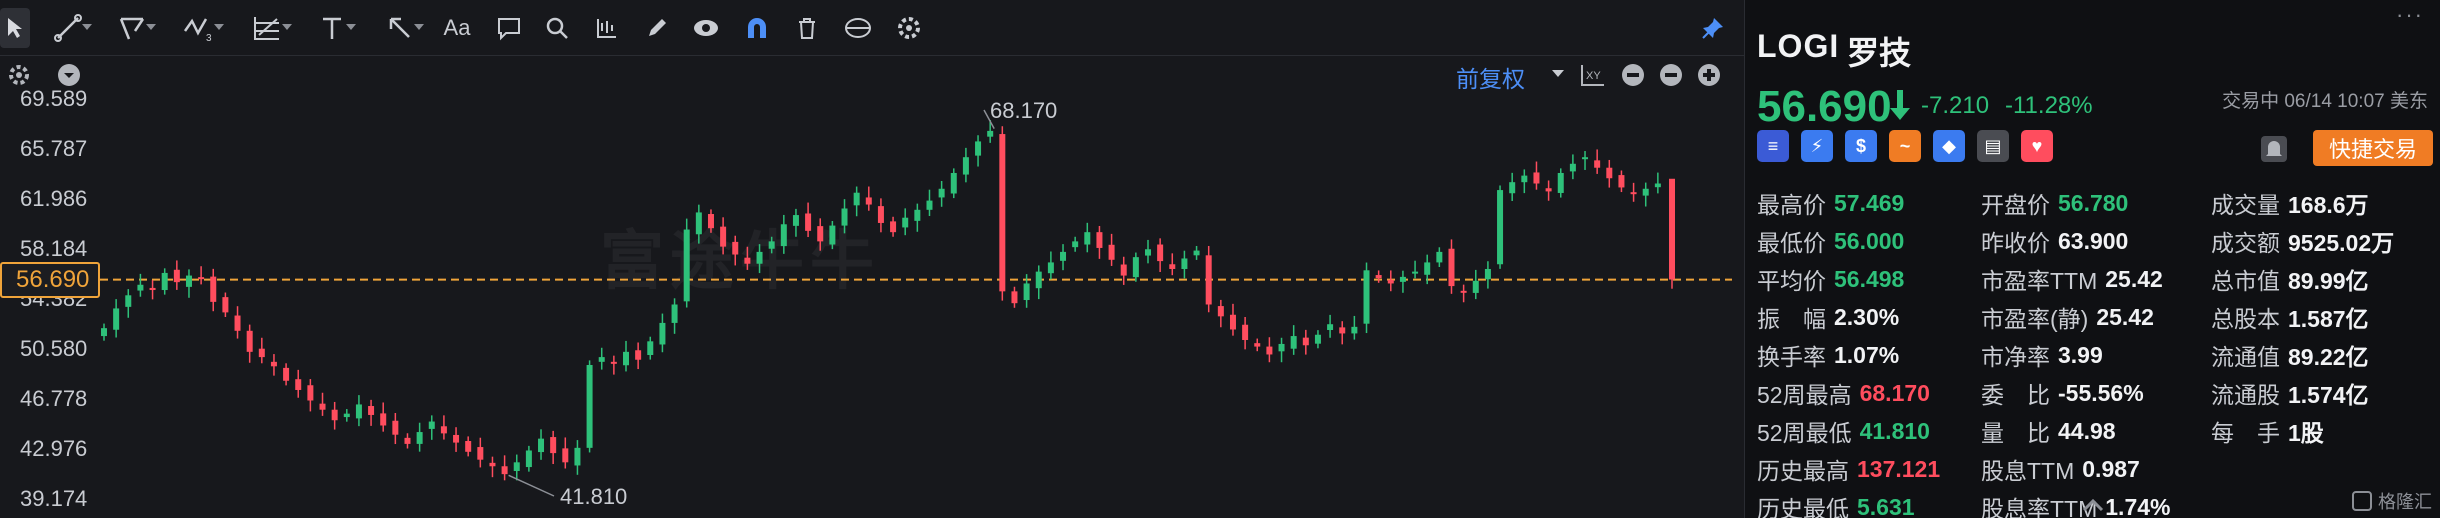 The width and height of the screenshot is (2440, 518). I want to click on price-axis-tick: 42.976, so click(54, 448).